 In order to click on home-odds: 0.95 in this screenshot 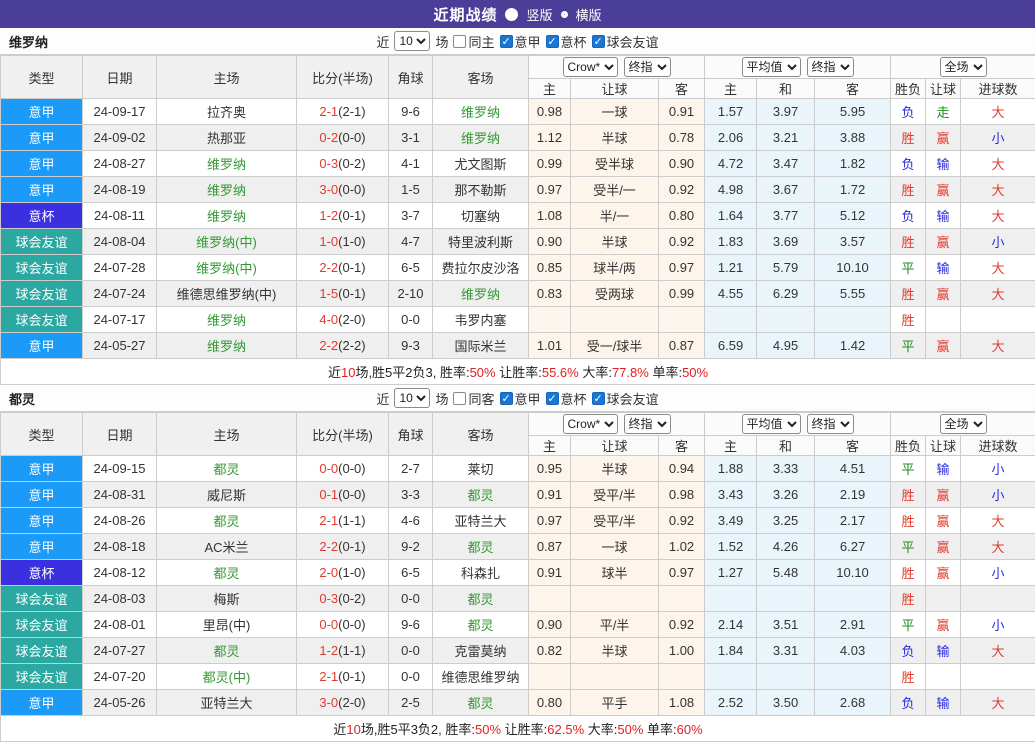, I will do `click(550, 469)`.